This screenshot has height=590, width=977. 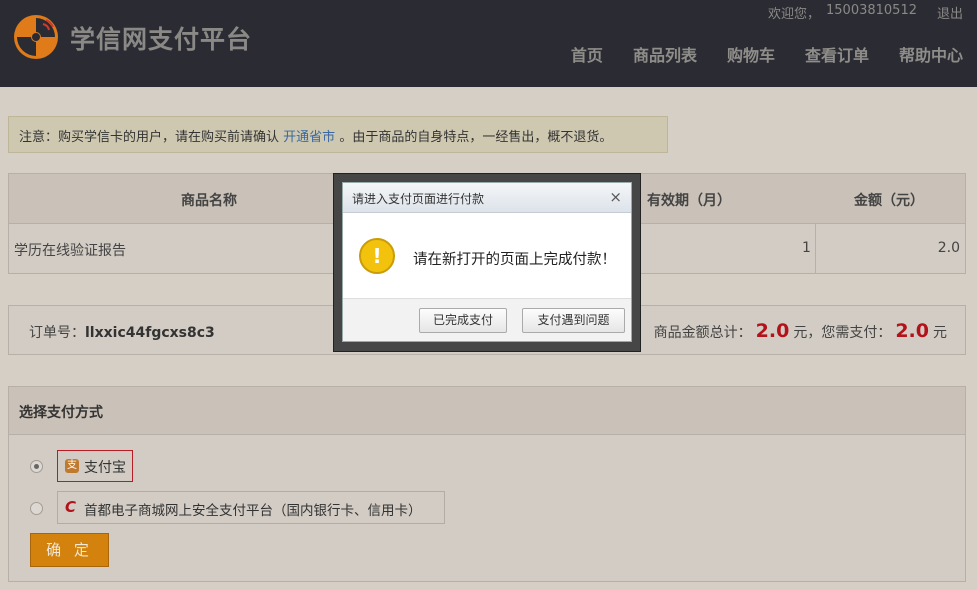 I want to click on close-icon: ×, so click(x=615, y=197).